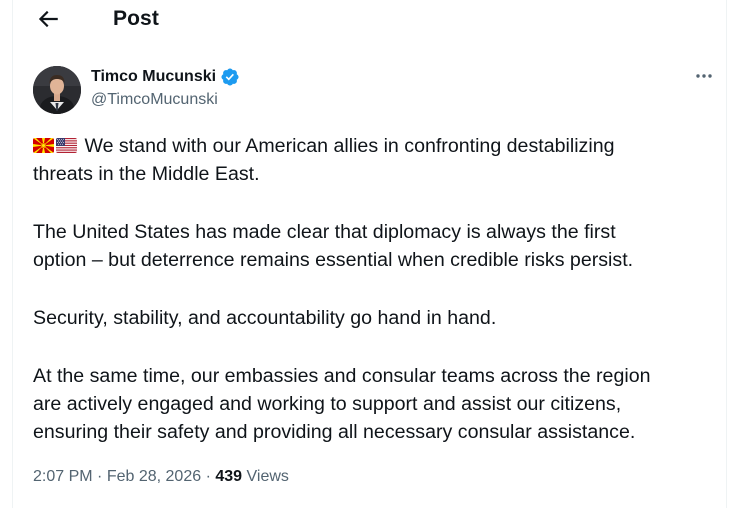  What do you see at coordinates (726, 254) in the screenshot?
I see `column-border-right` at bounding box center [726, 254].